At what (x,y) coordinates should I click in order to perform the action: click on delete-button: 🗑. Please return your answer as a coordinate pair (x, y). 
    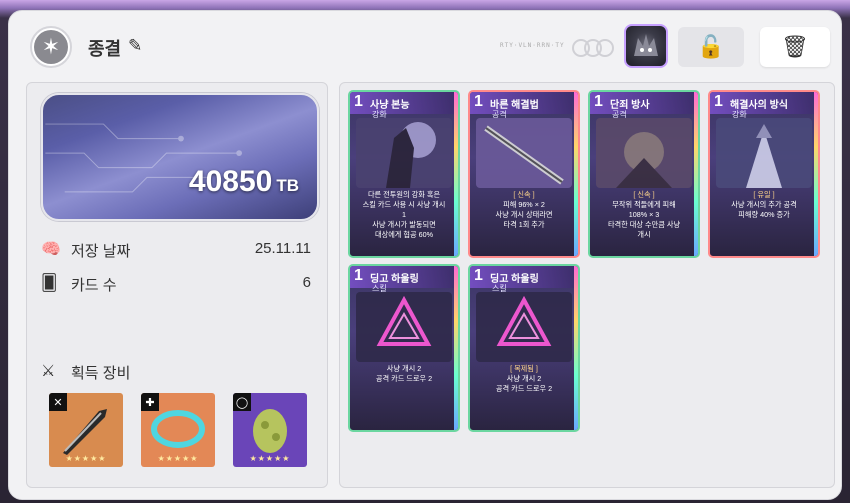
    Looking at the image, I should click on (795, 47).